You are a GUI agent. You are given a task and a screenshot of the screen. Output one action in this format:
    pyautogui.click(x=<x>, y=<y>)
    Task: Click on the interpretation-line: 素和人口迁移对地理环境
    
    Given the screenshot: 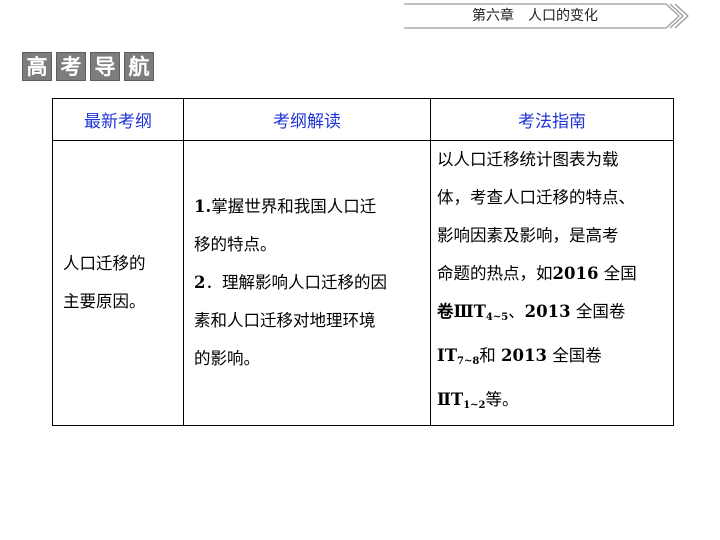 What is the action you would take?
    pyautogui.click(x=285, y=320)
    